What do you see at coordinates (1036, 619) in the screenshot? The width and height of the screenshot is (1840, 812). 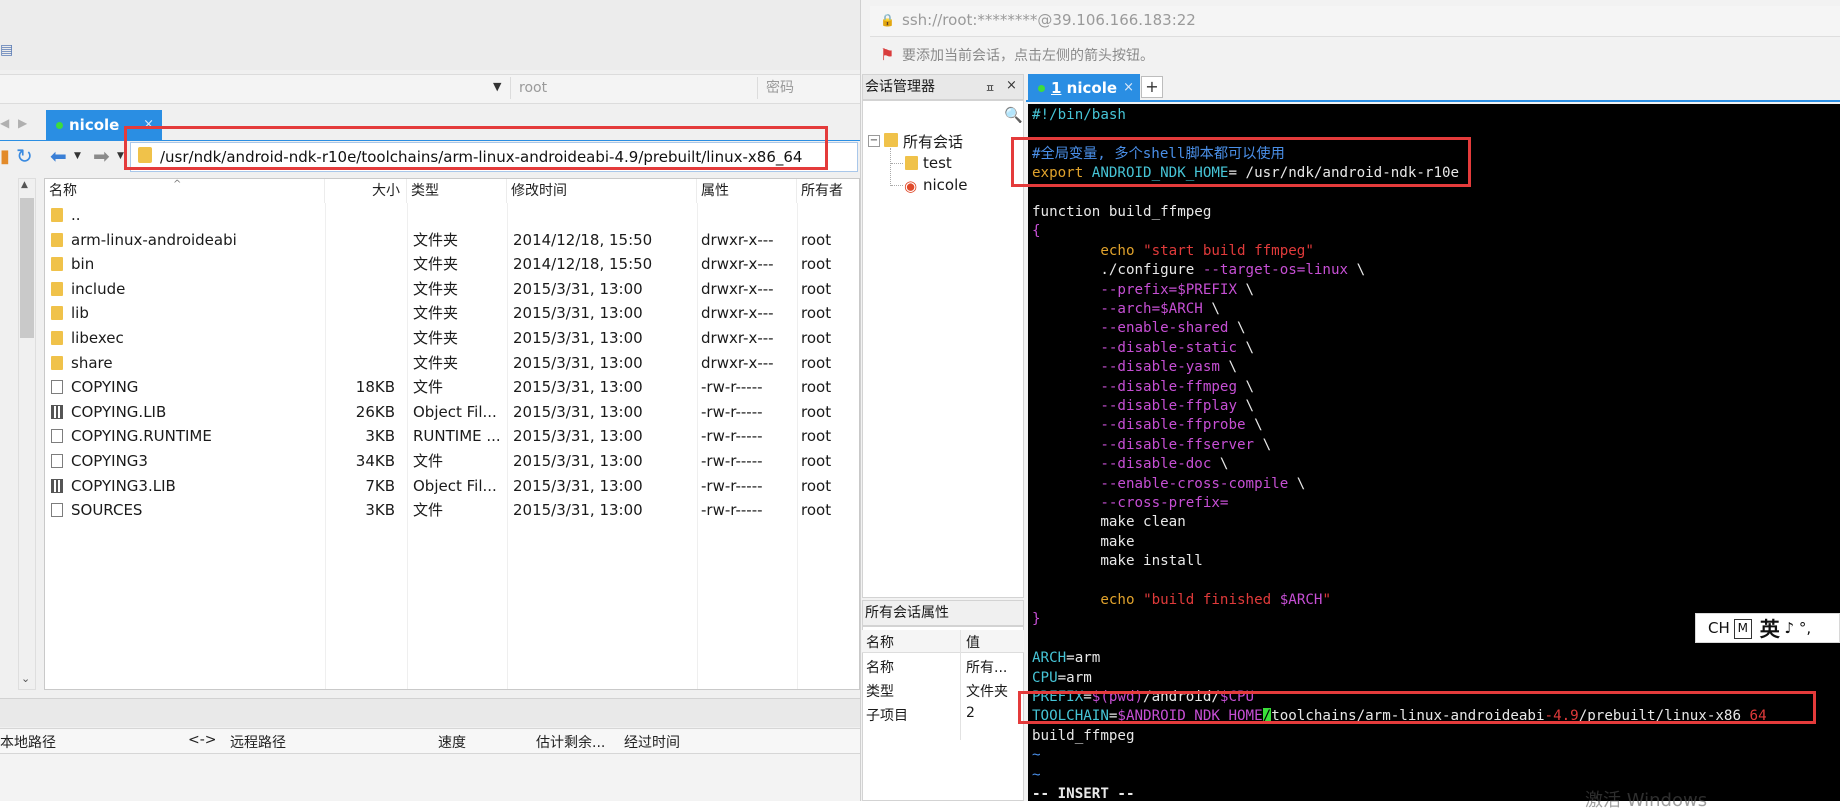 I see `terminal-line: }` at bounding box center [1036, 619].